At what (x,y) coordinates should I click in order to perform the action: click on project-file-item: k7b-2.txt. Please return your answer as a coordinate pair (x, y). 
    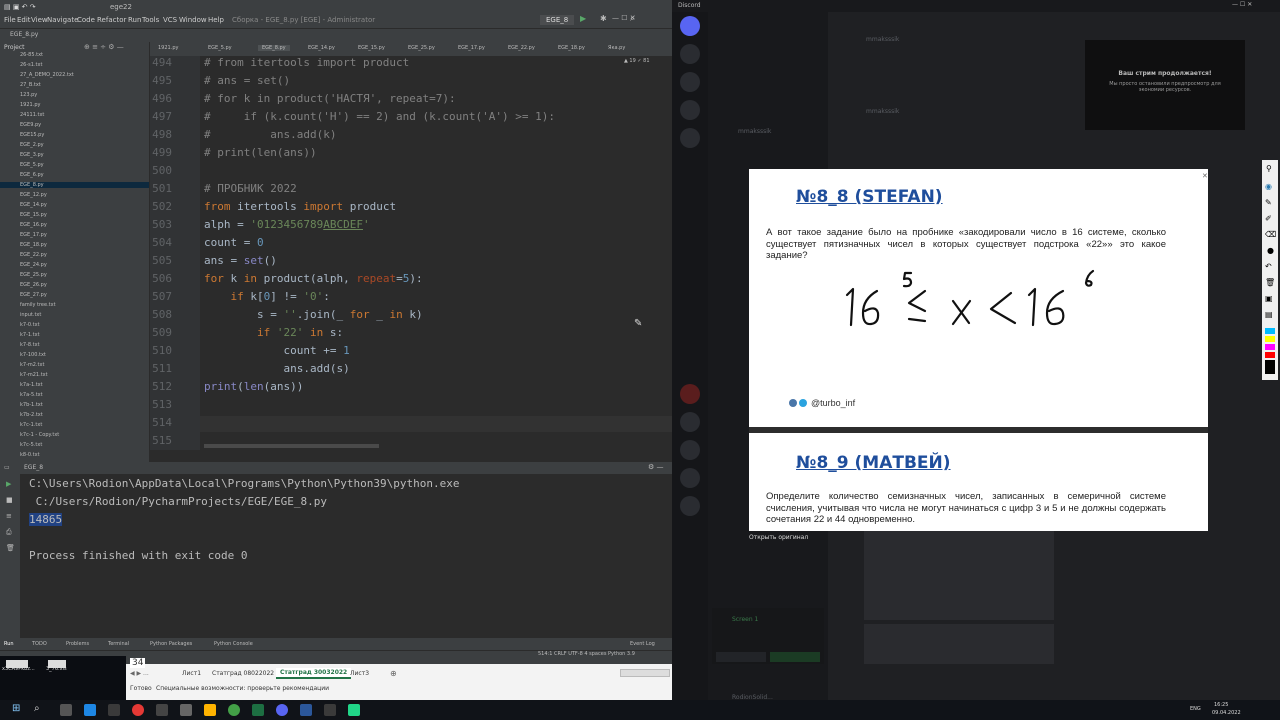
    Looking at the image, I should click on (31, 415).